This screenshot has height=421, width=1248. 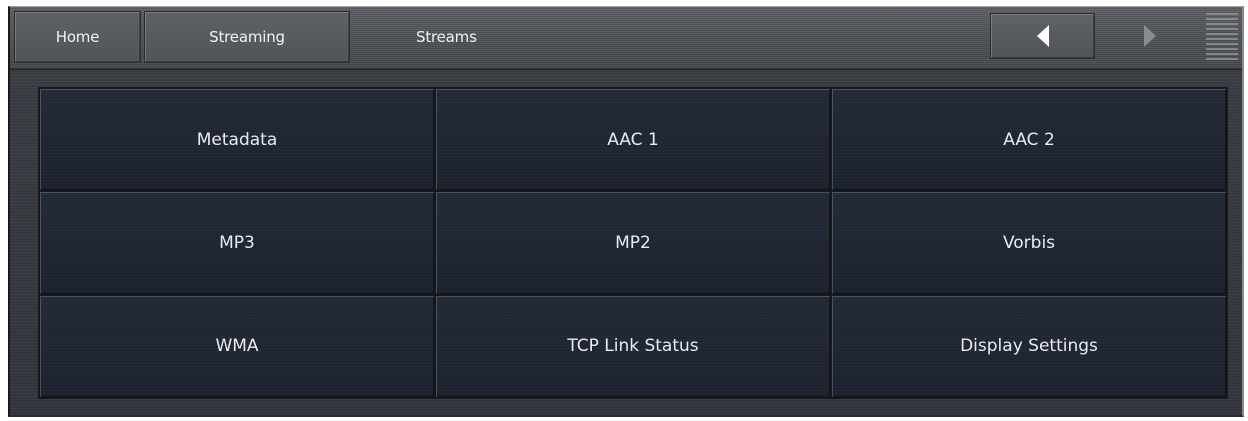 What do you see at coordinates (237, 346) in the screenshot?
I see `wma-button: WMA` at bounding box center [237, 346].